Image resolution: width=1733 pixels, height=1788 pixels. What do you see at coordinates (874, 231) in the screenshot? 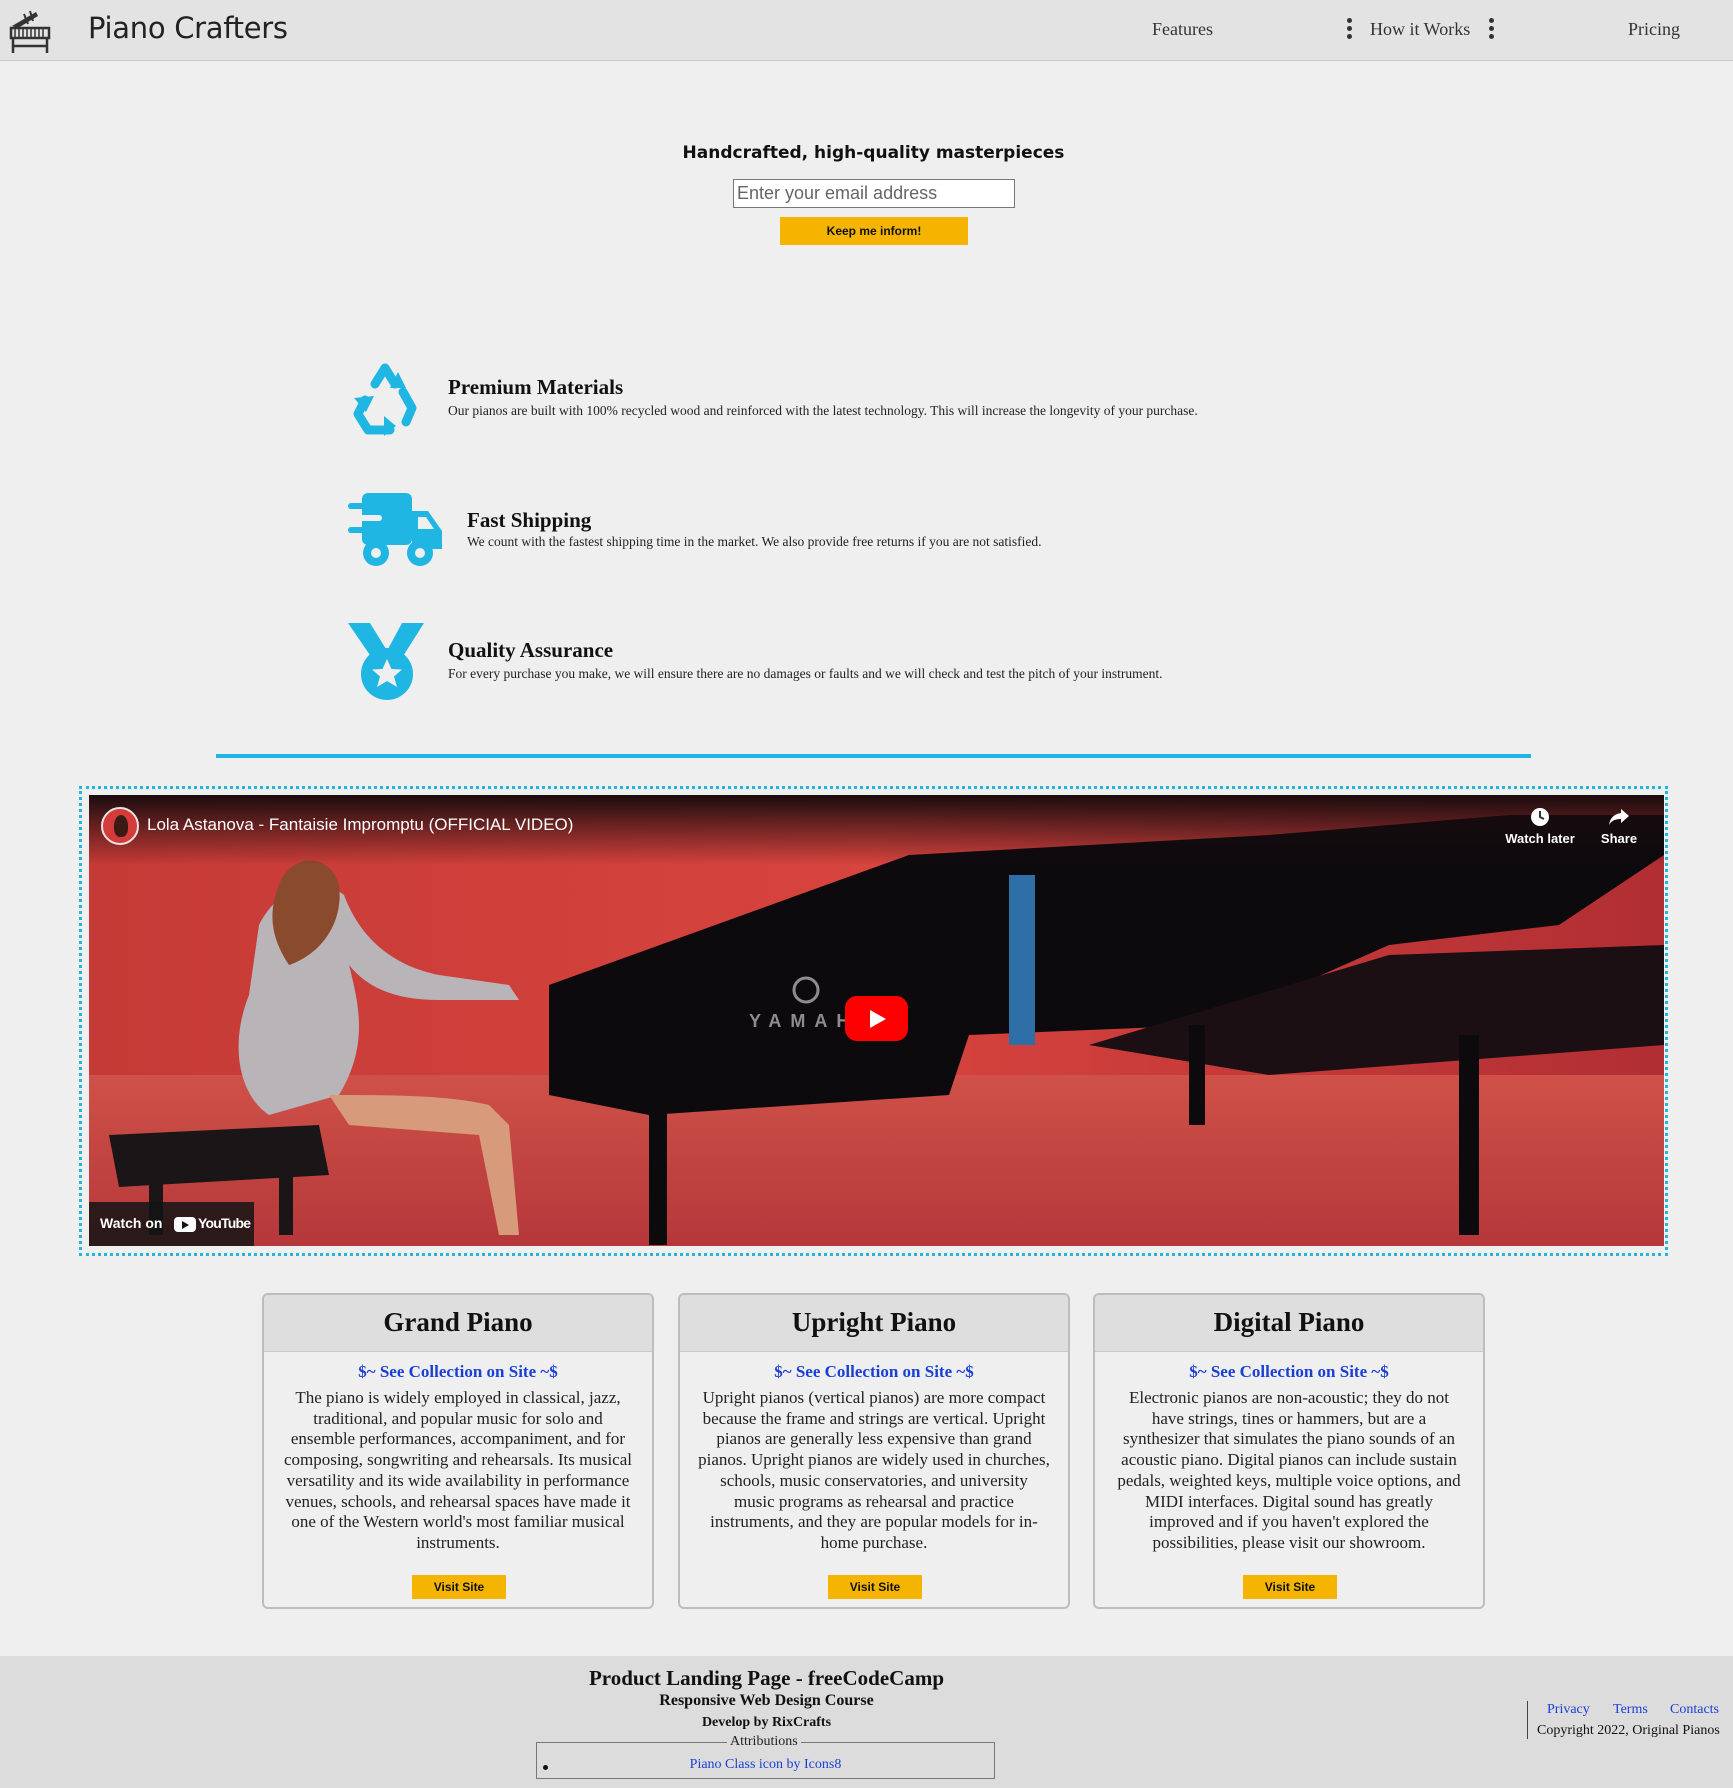
I see `keep-me-informed-button: Keep me inform!` at bounding box center [874, 231].